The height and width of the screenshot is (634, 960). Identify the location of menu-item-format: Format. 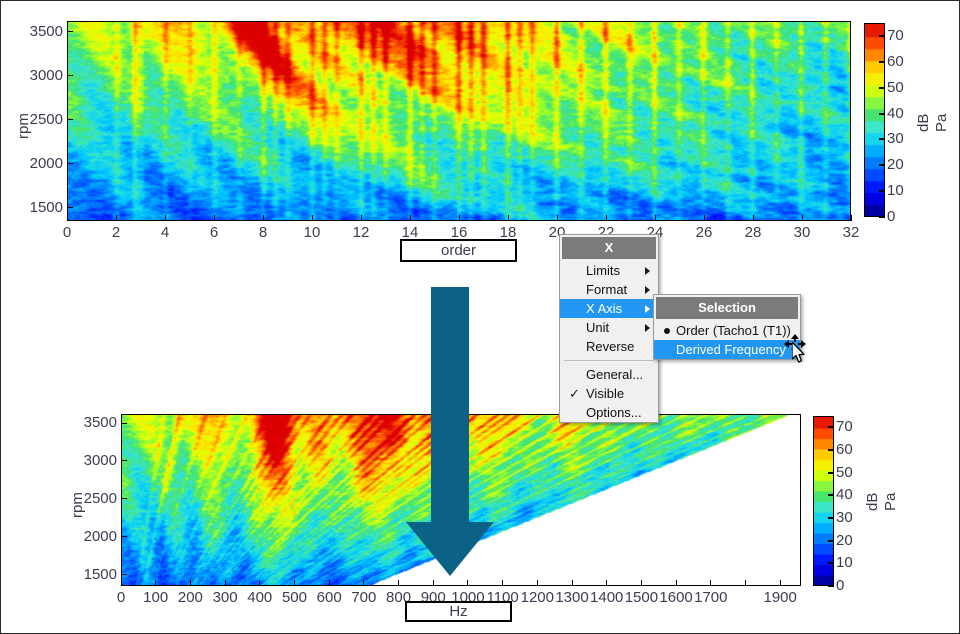
(609, 289).